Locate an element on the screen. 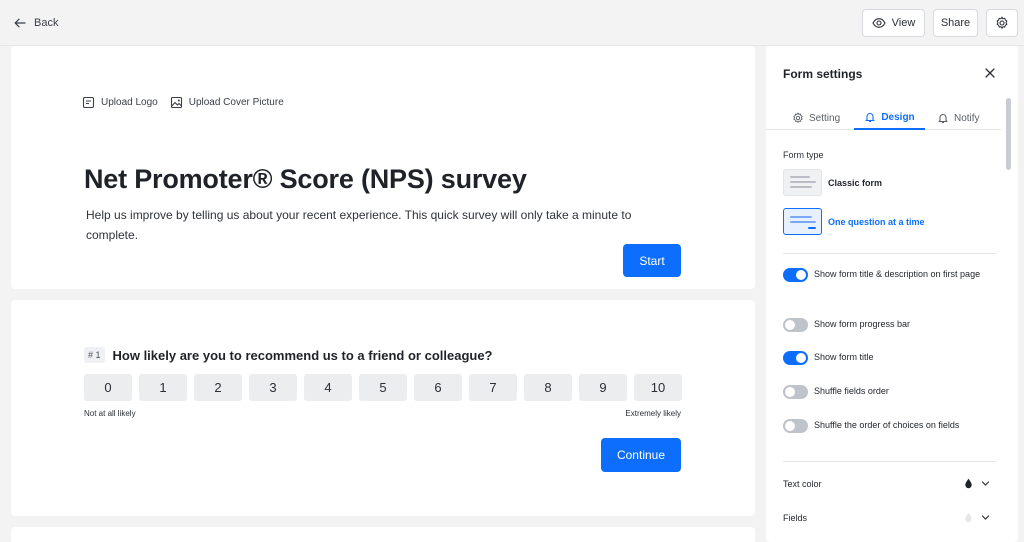  show-progress-toggle is located at coordinates (795, 325).